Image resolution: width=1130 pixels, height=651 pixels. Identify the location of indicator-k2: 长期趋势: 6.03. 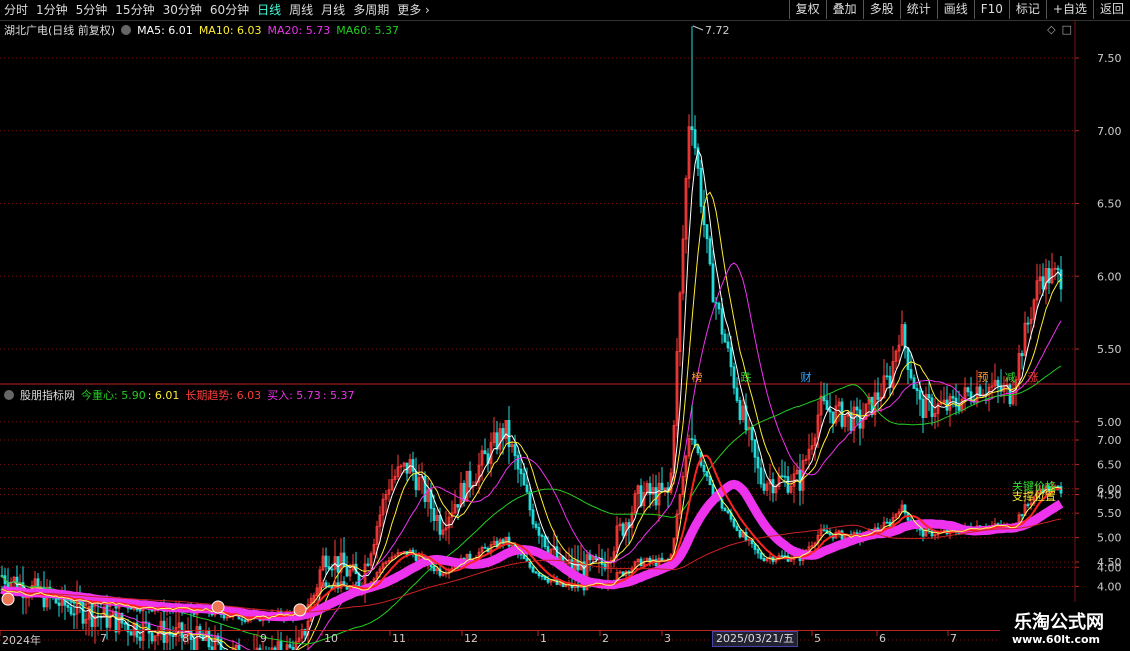
(223, 395).